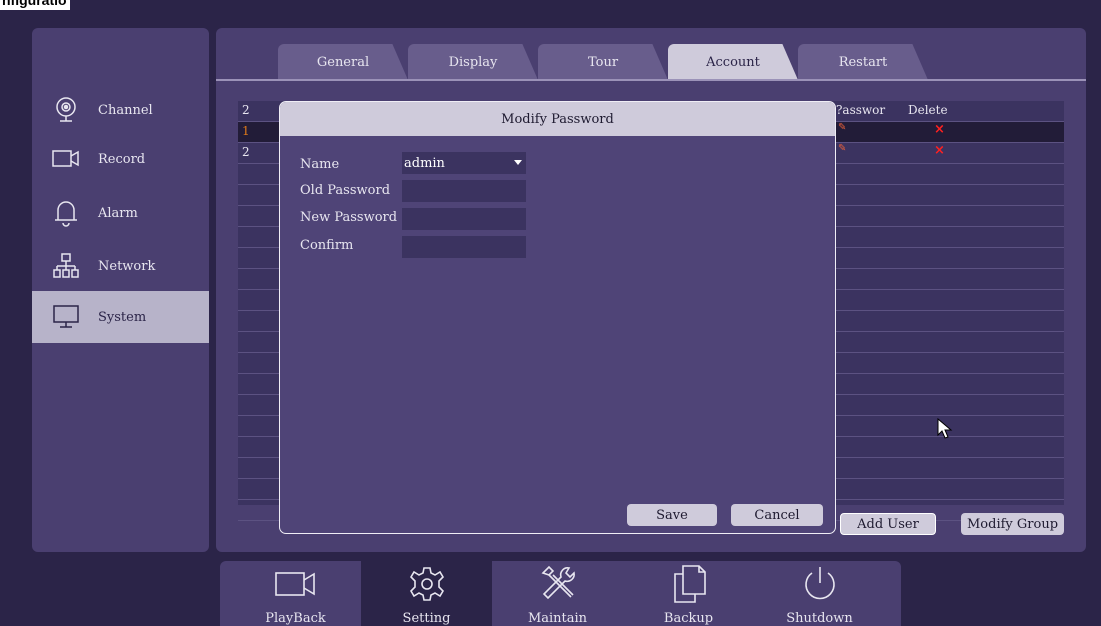  I want to click on confirm-password-field, so click(464, 247).